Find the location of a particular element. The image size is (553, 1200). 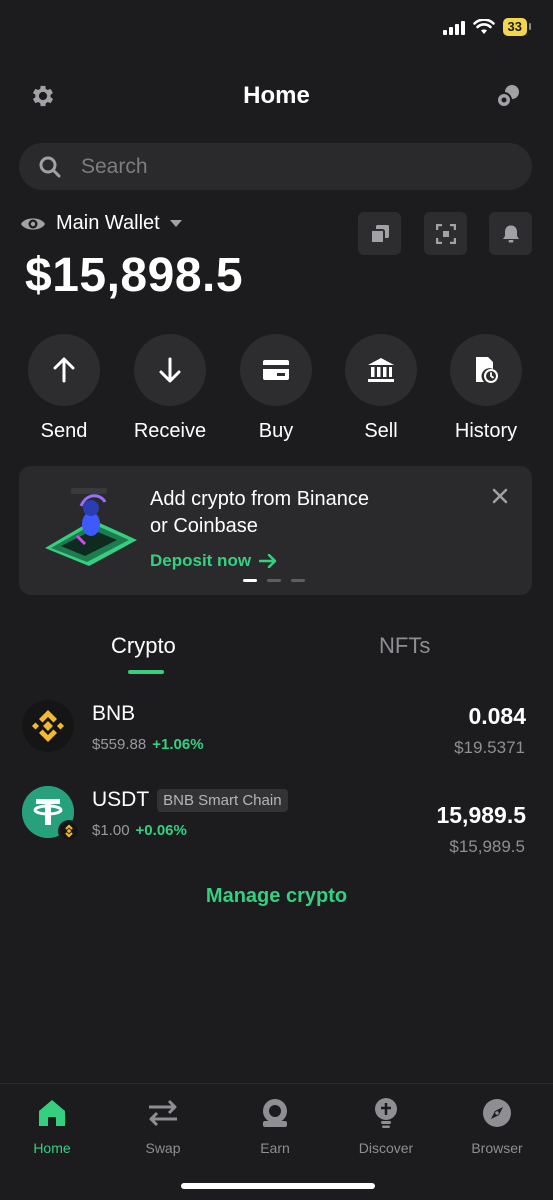

arrow-right-icon is located at coordinates (268, 561).